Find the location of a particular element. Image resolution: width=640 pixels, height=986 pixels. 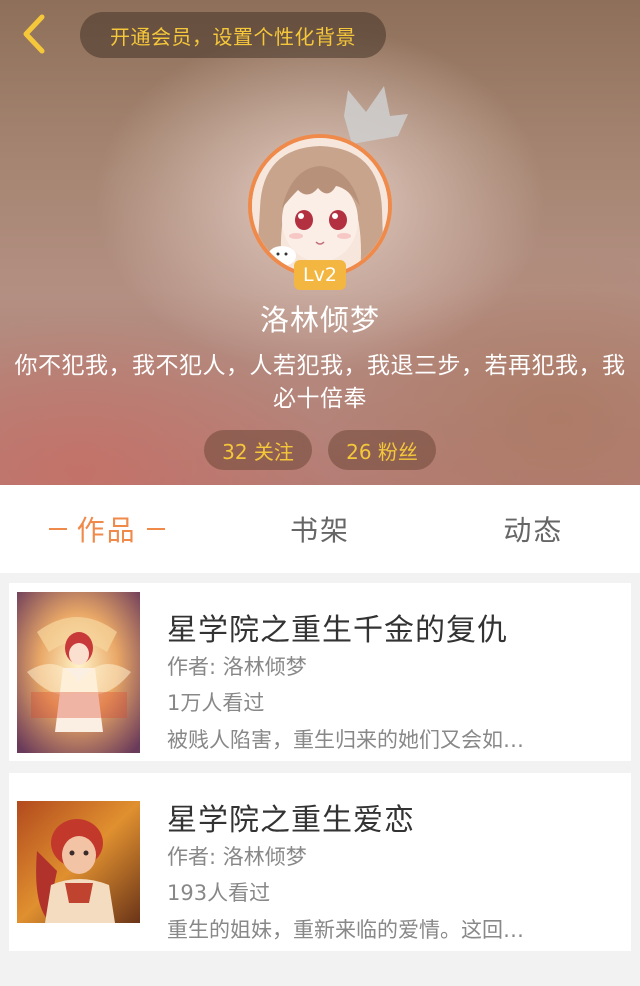

username: 洛林倾梦 is located at coordinates (319, 320).